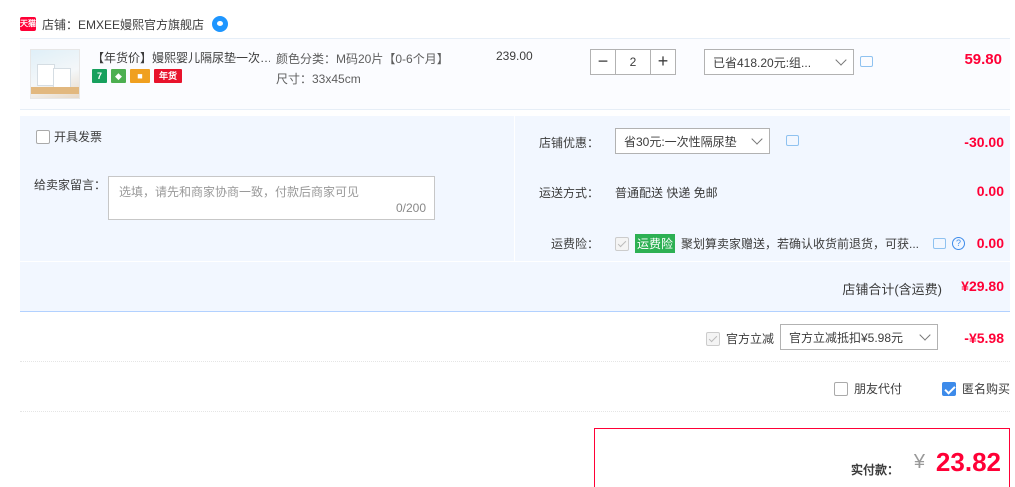 The width and height of the screenshot is (1015, 487). Describe the element at coordinates (919, 462) in the screenshot. I see `currency-symbol: ¥` at that location.